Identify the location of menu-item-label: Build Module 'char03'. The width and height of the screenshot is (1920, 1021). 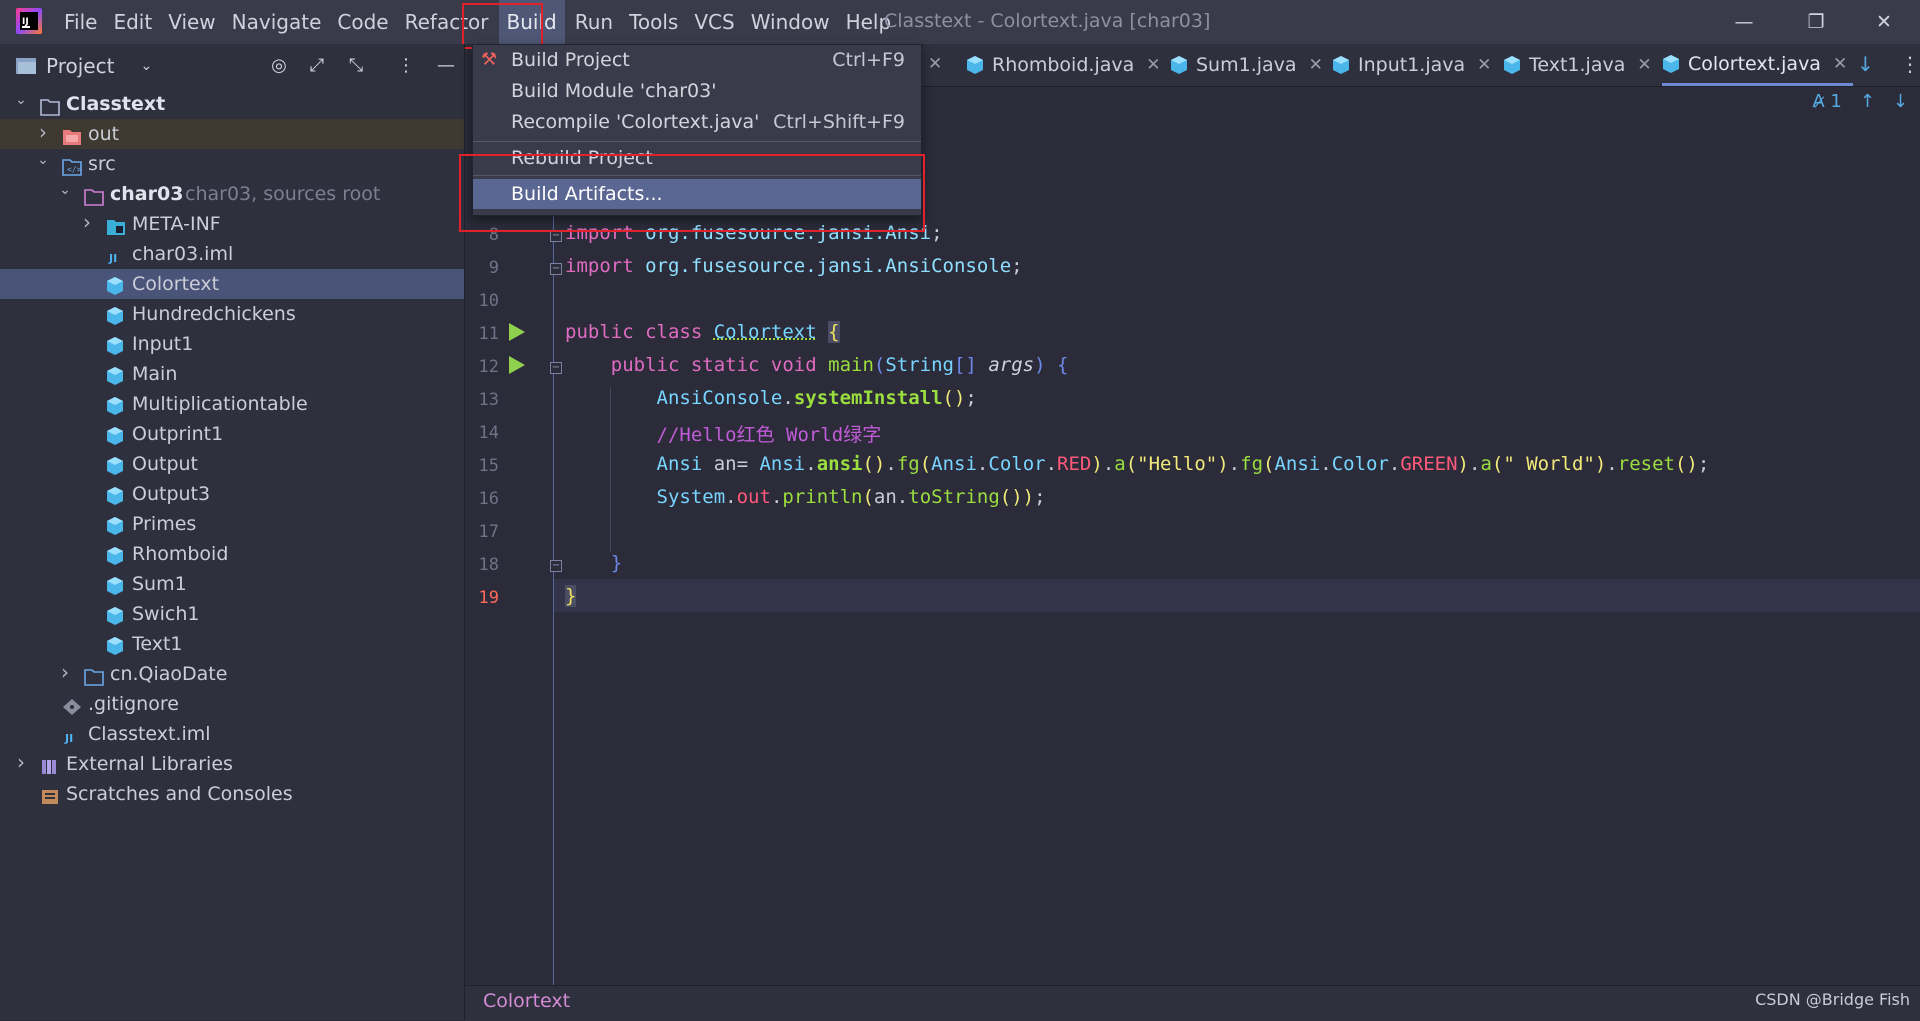
(614, 91).